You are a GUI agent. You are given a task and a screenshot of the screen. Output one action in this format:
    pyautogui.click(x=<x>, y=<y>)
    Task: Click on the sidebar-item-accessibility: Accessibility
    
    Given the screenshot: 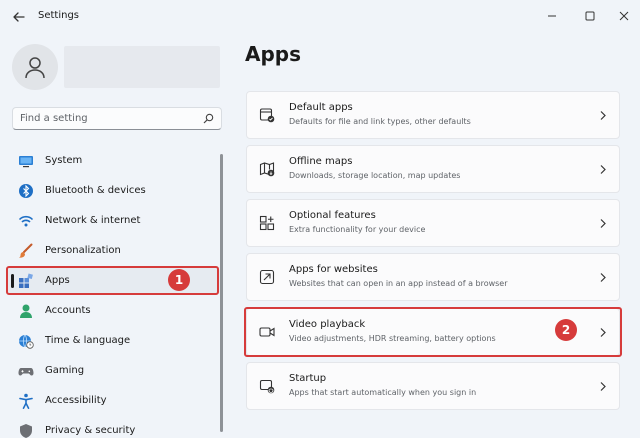 What is the action you would take?
    pyautogui.click(x=114, y=401)
    